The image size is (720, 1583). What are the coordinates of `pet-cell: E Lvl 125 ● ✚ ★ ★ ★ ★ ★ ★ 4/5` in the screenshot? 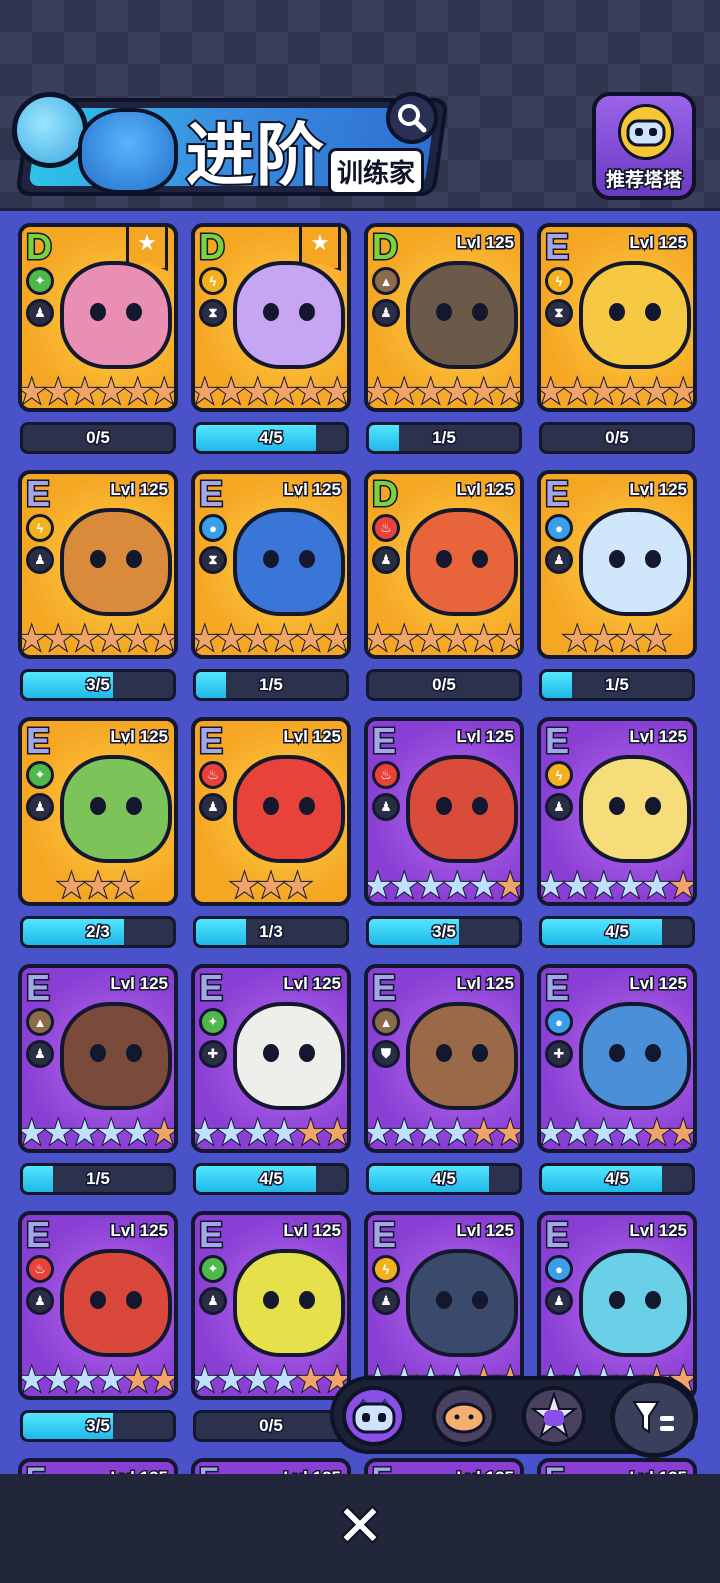 It's located at (617, 1080).